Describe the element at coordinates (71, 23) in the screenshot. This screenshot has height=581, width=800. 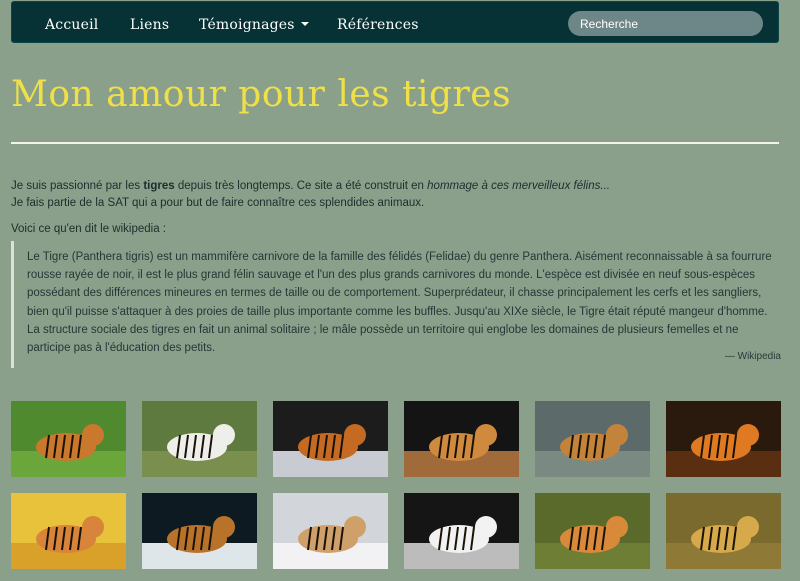
I see `nav-item-accueil: Accueil` at that location.